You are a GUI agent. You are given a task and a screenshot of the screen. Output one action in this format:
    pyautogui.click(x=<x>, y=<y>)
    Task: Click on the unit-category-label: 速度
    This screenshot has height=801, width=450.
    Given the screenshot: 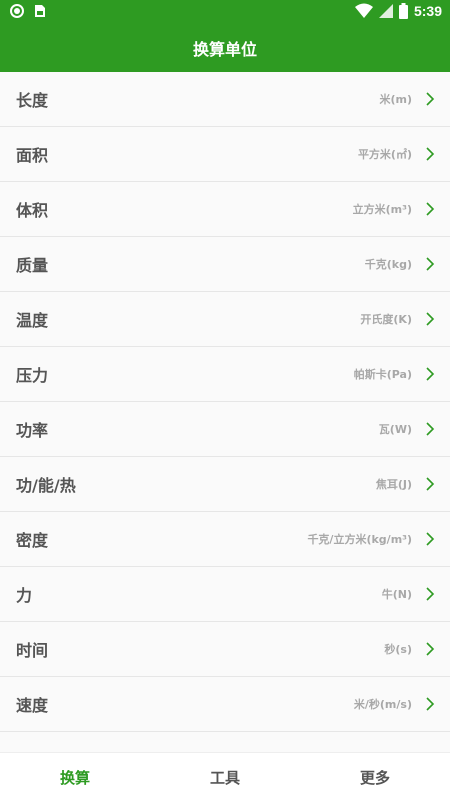 What is the action you would take?
    pyautogui.click(x=32, y=705)
    